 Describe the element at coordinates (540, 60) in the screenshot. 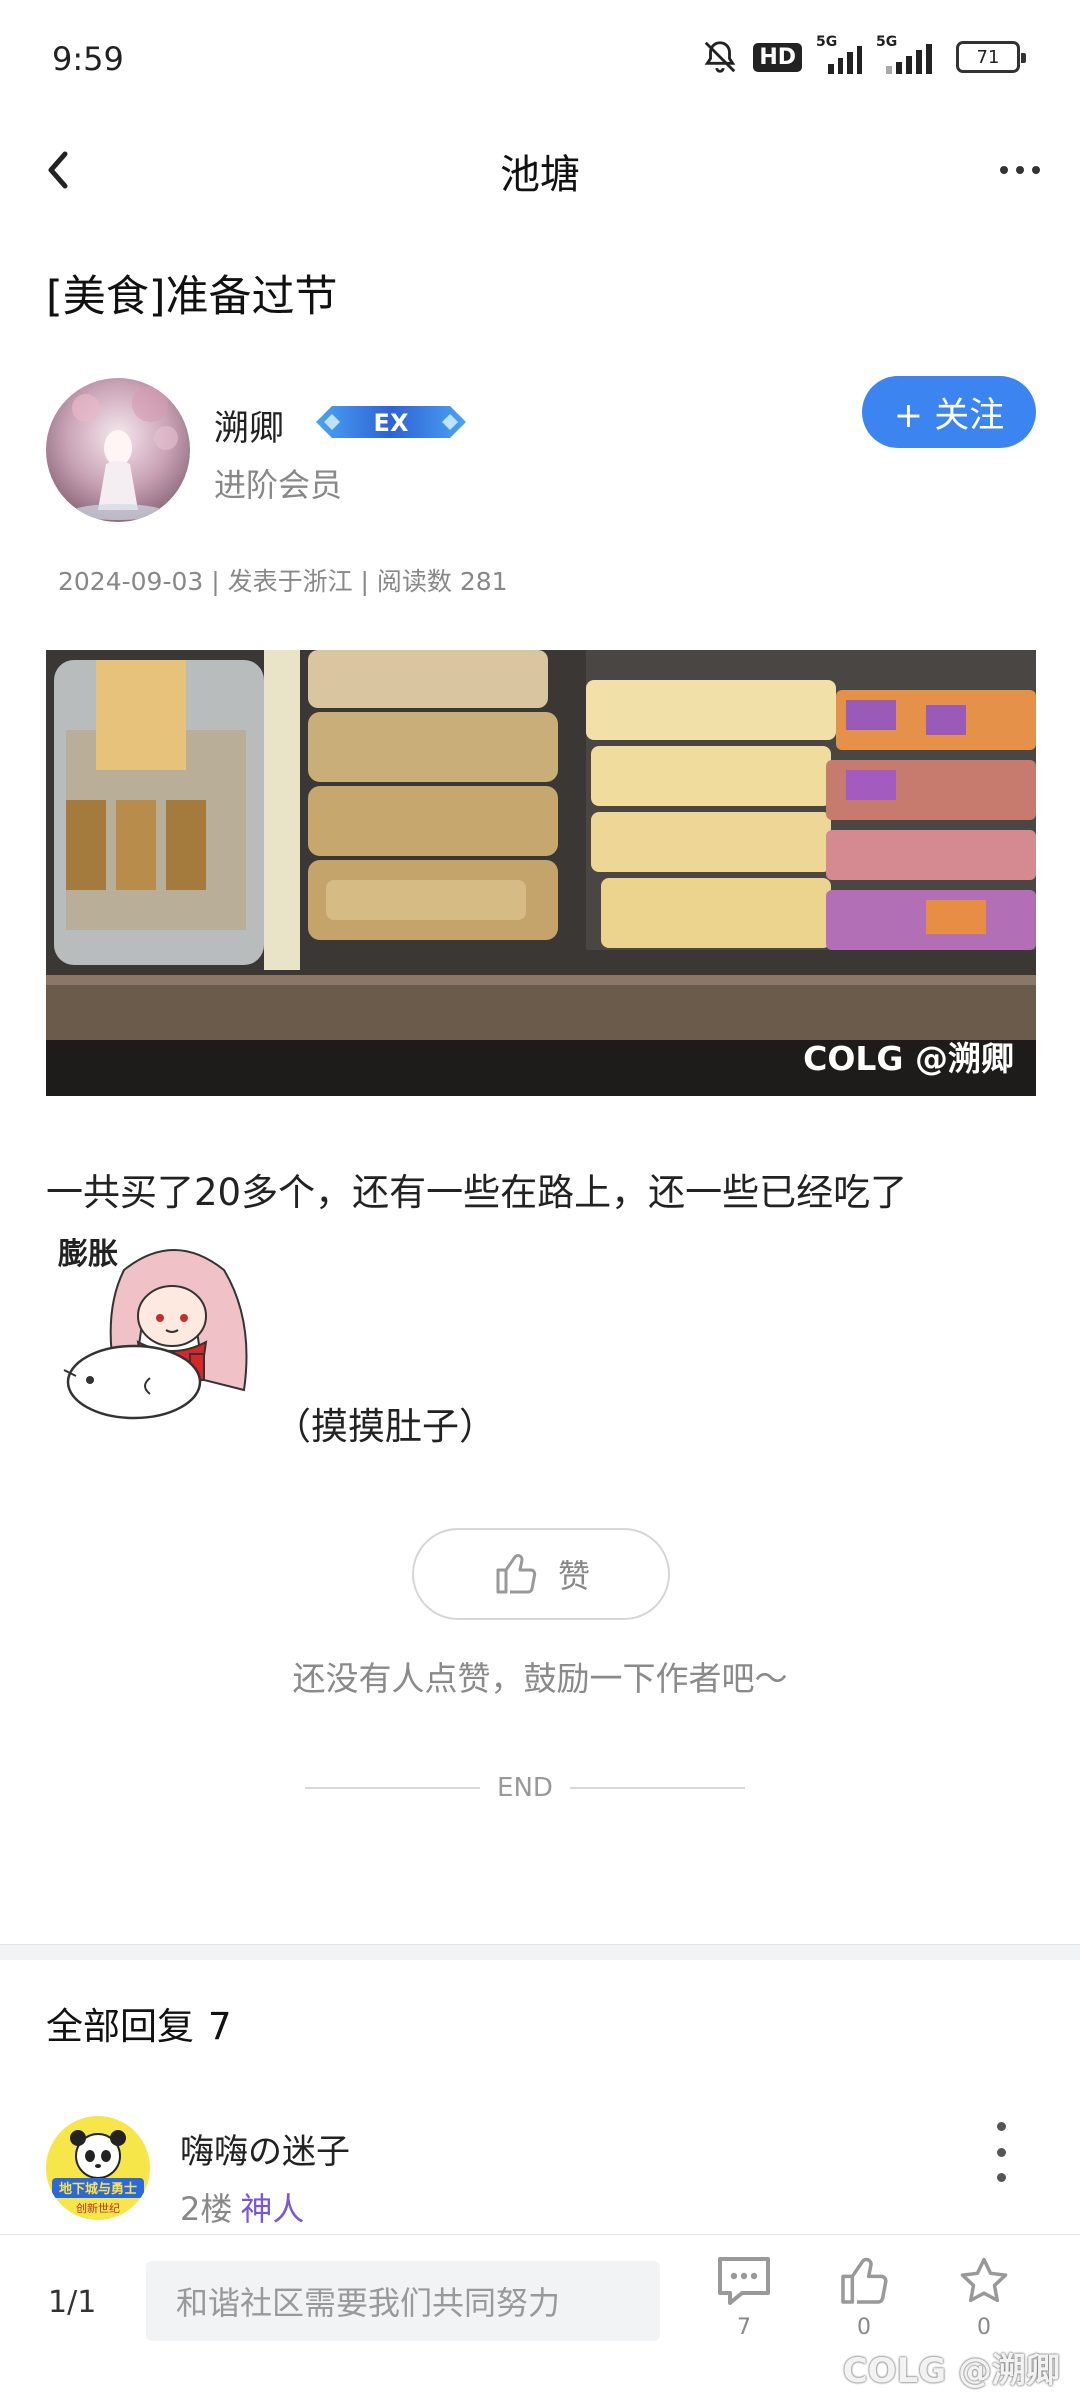

I see `status-bar: 9:59 HD 5G 5G 71` at that location.